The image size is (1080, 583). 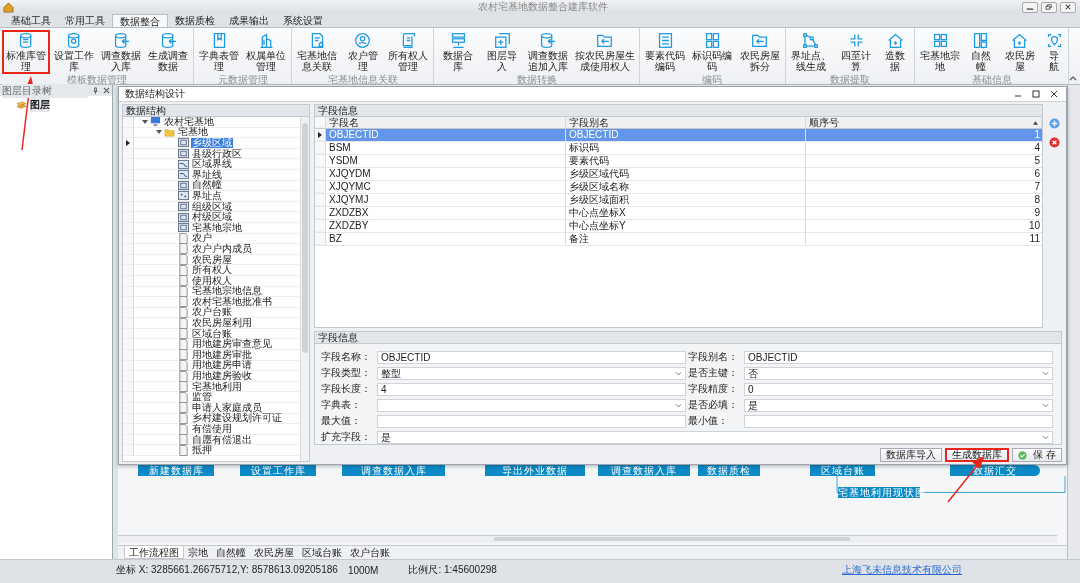 What do you see at coordinates (531, 389) in the screenshot?
I see `input-field: 4` at bounding box center [531, 389].